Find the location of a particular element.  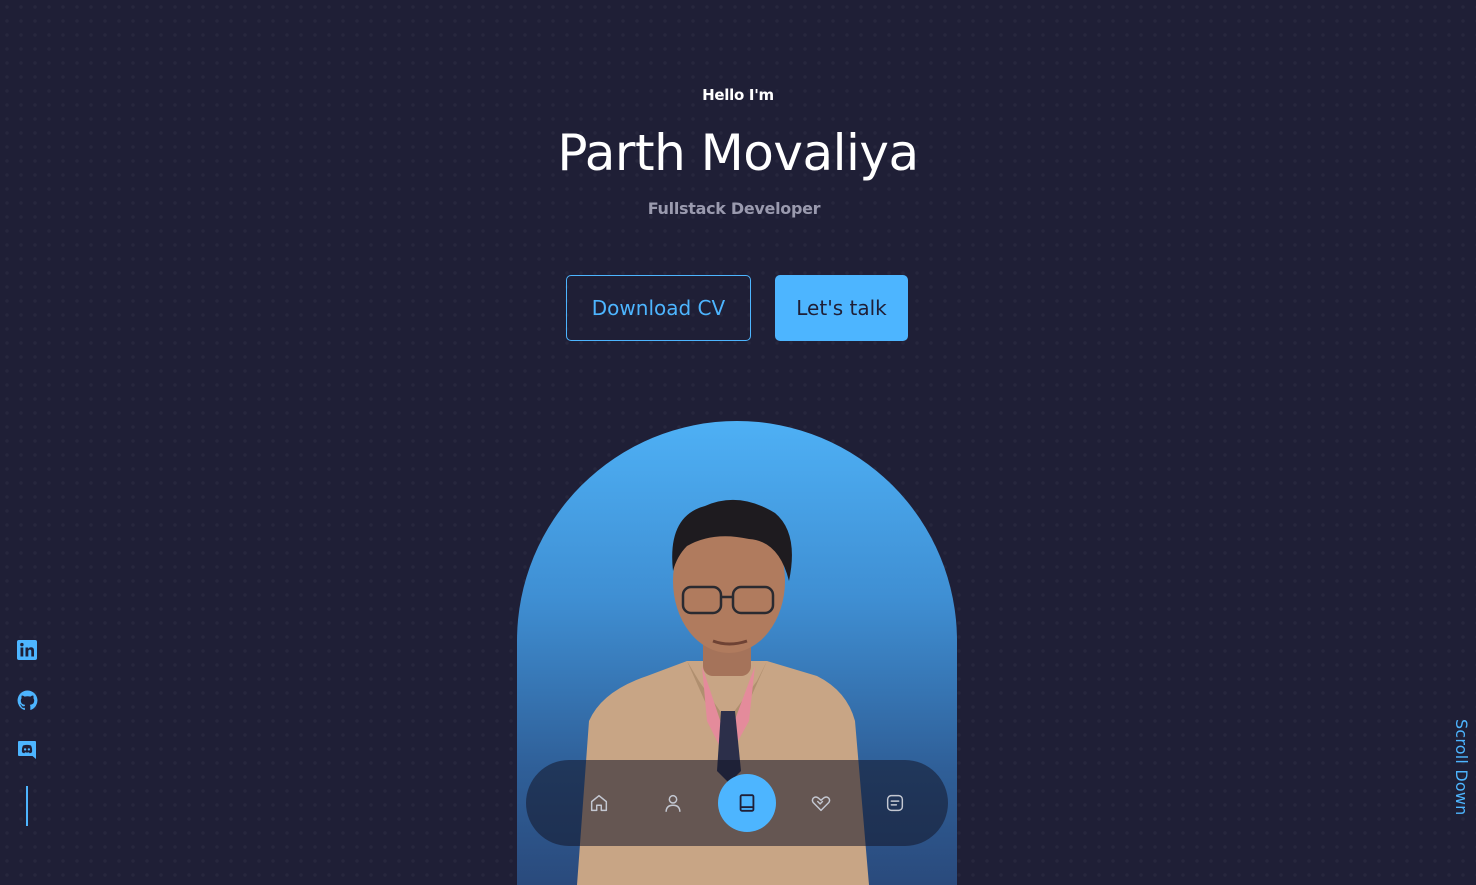

linkedin-icon is located at coordinates (27, 650).